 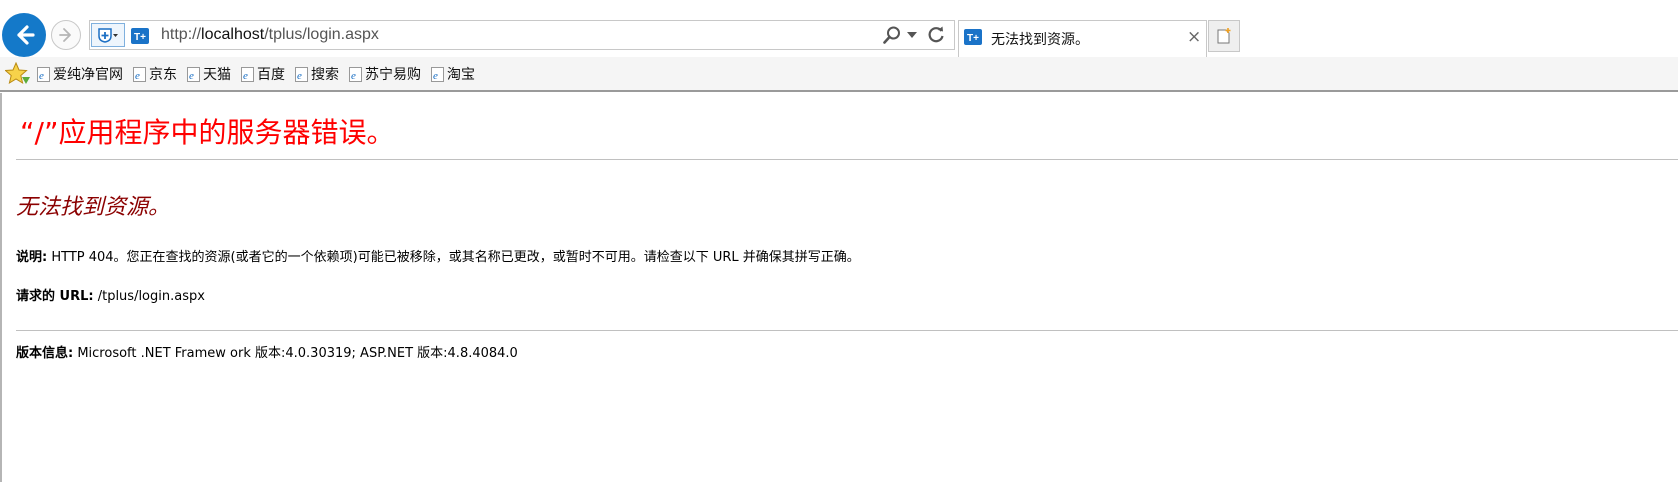 I want to click on address-bar: T+ http://localhost/tplus/login.aspx, so click(x=522, y=35).